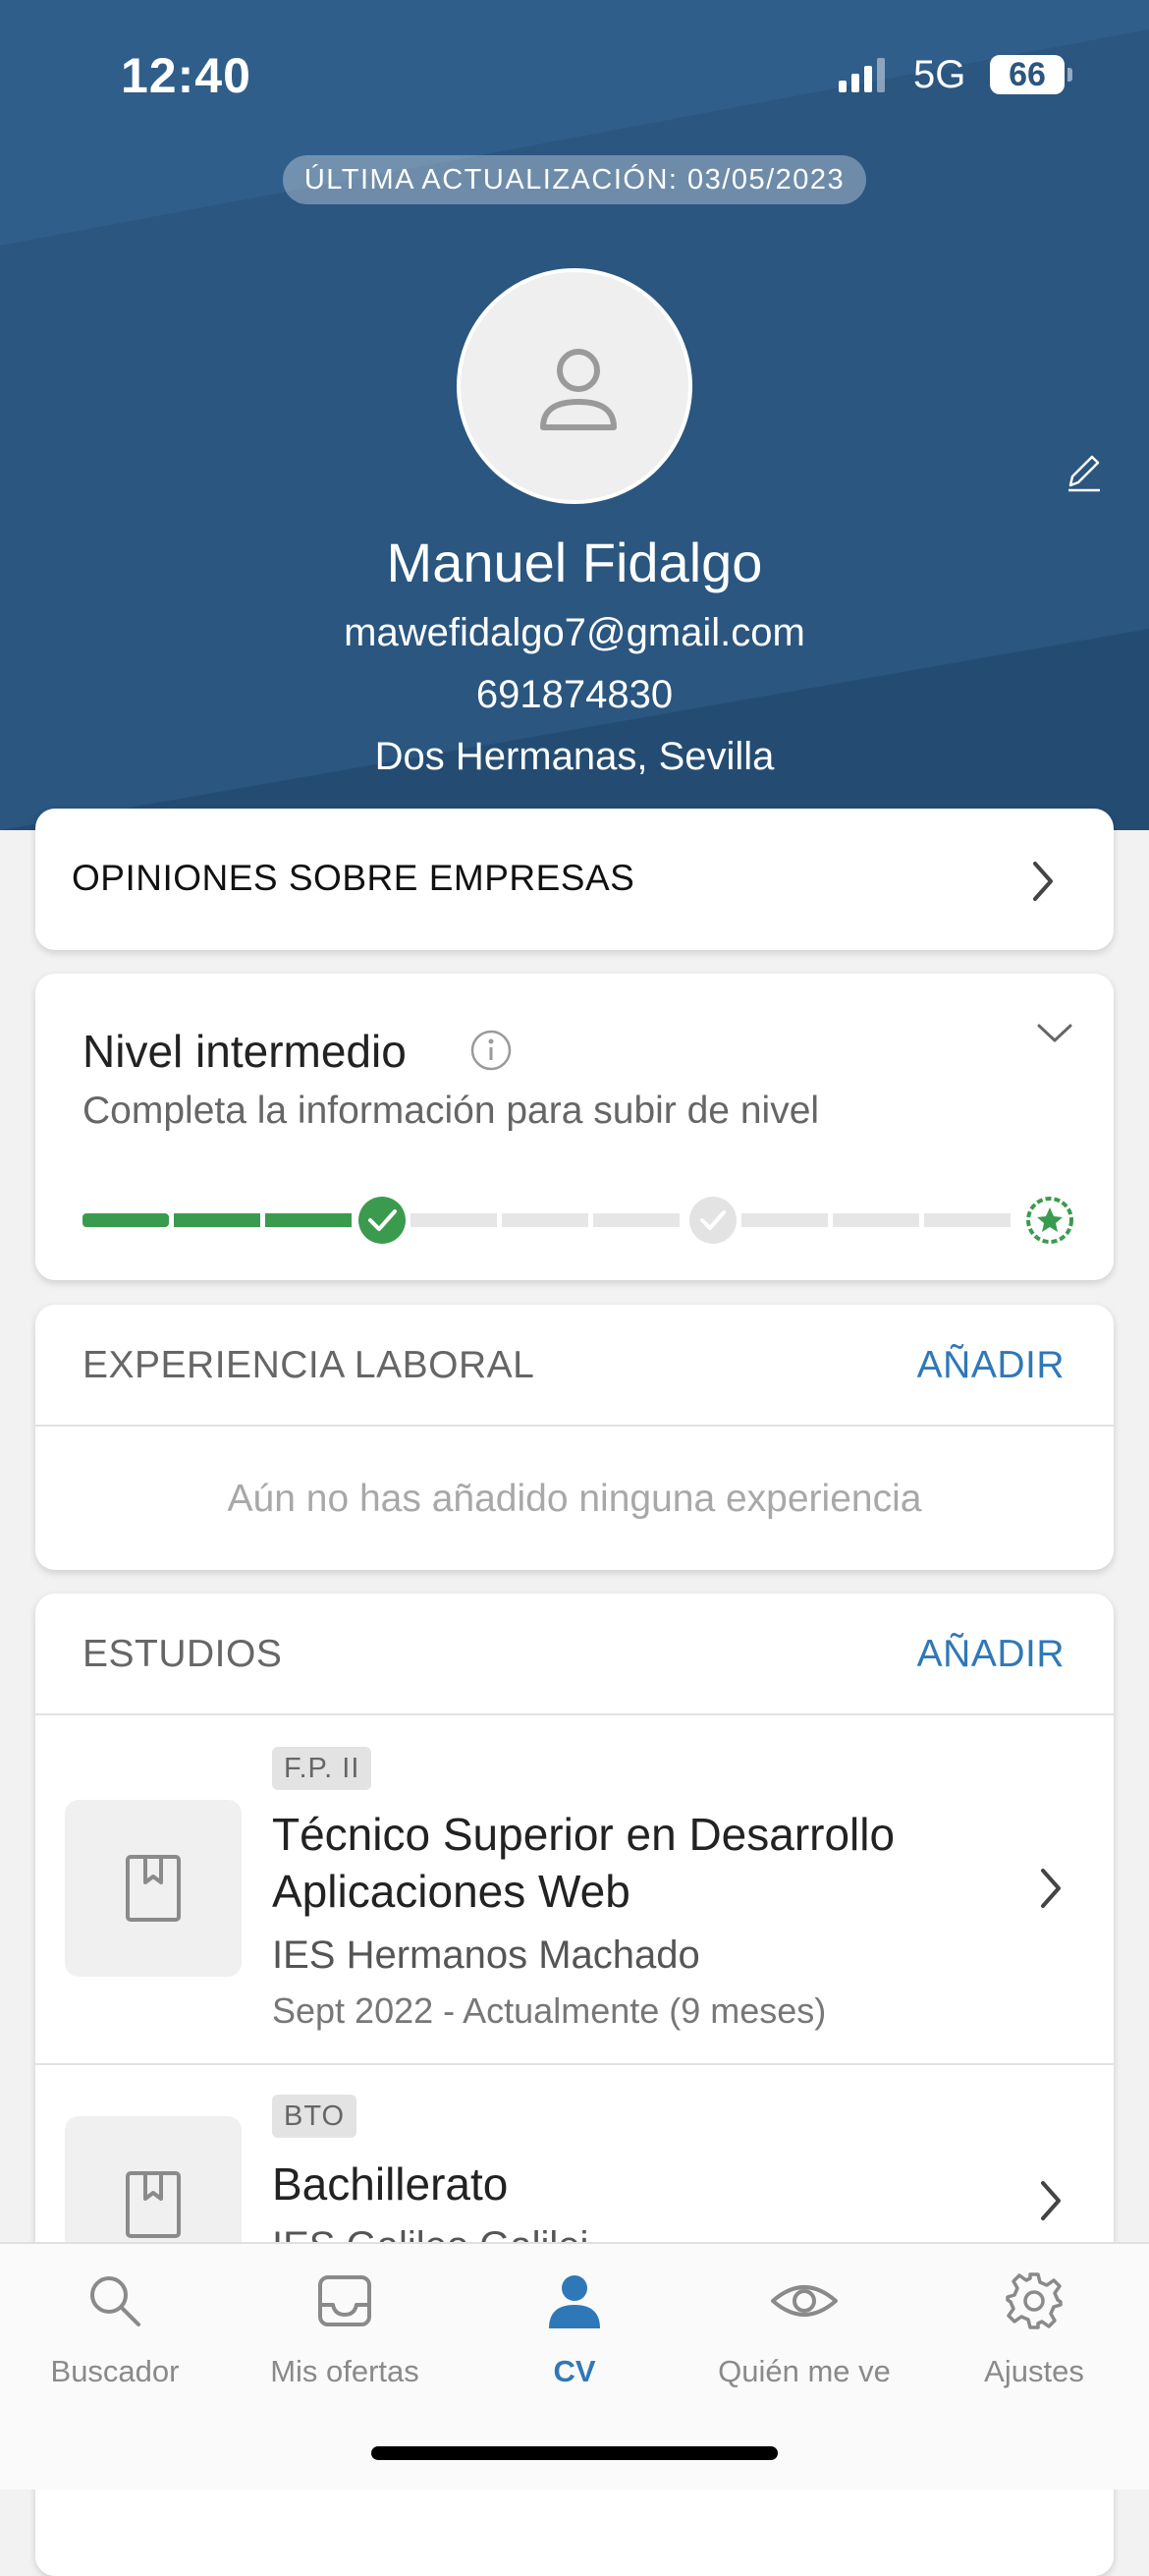  What do you see at coordinates (1054, 1033) in the screenshot?
I see `chevron-down-icon` at bounding box center [1054, 1033].